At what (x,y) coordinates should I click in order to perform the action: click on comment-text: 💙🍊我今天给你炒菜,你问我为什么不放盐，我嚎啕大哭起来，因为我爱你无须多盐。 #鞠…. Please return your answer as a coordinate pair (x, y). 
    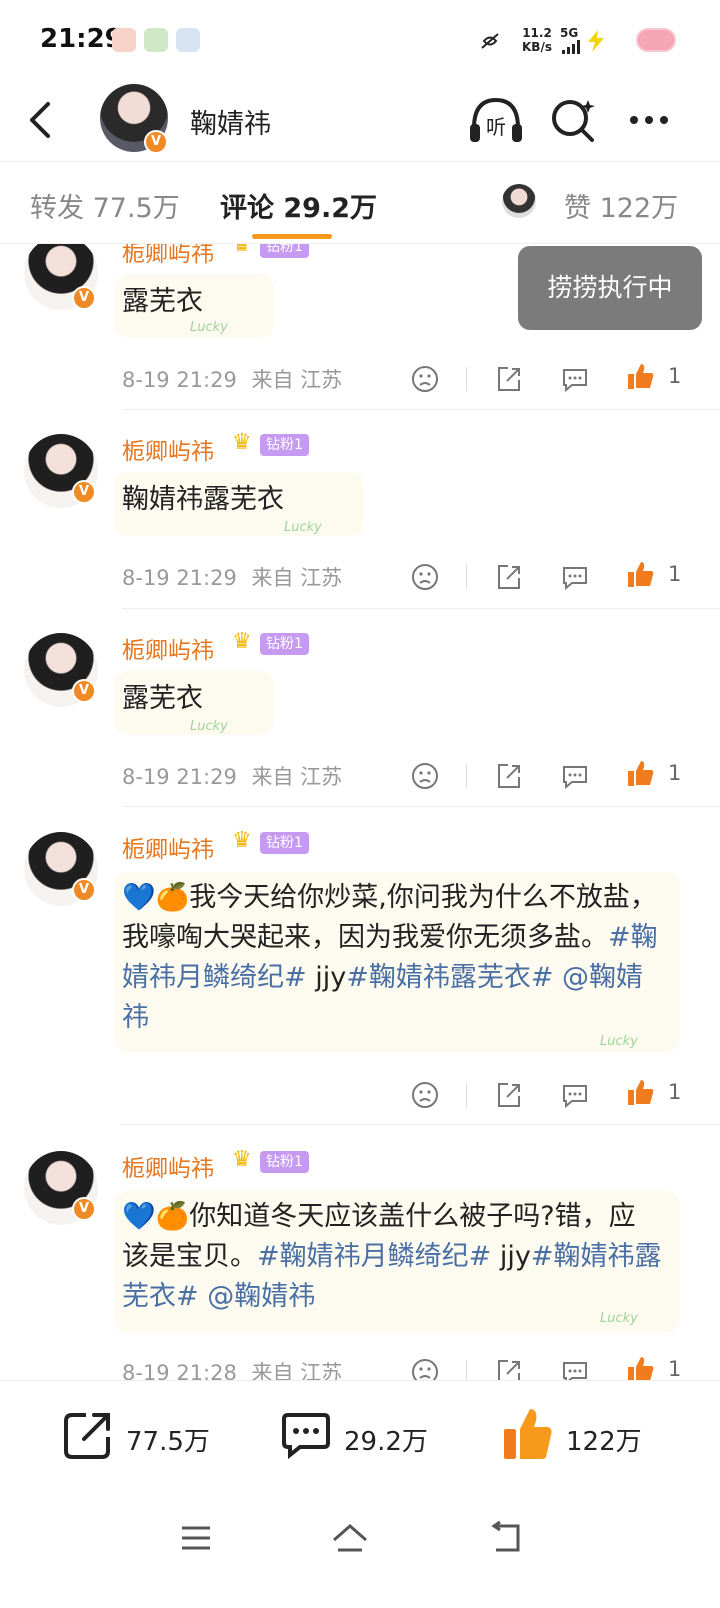
    Looking at the image, I should click on (392, 958).